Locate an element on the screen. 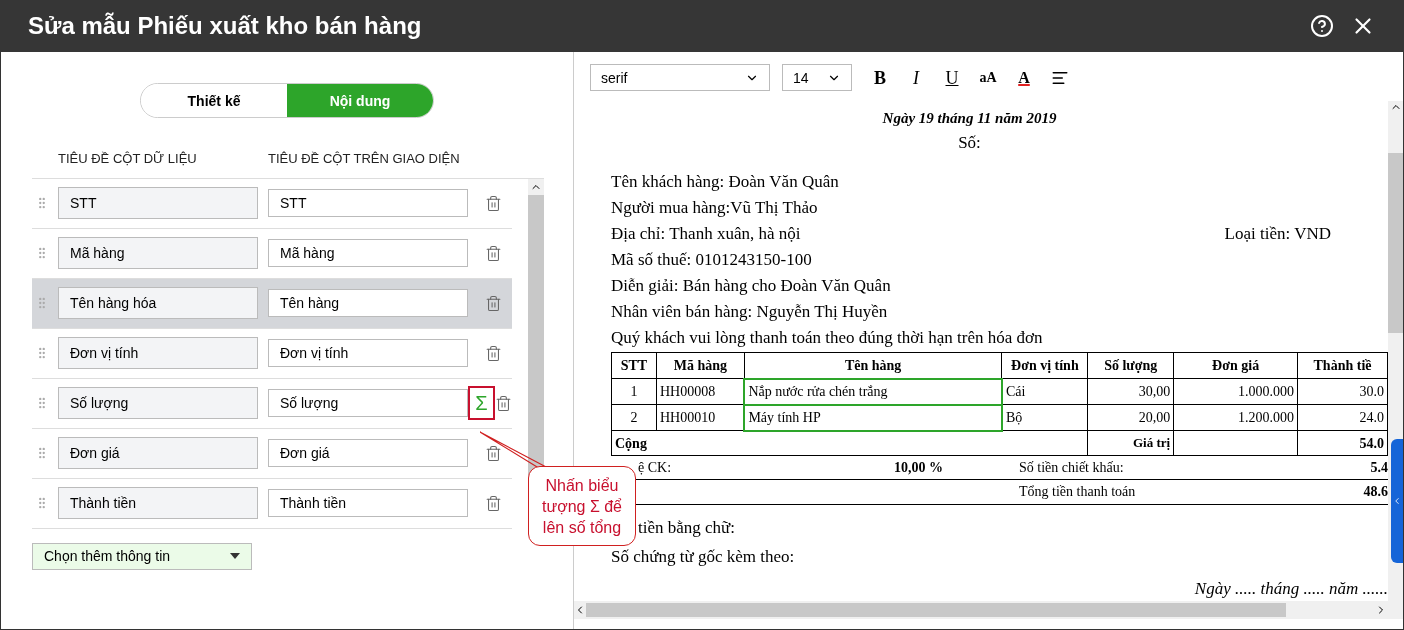 The height and width of the screenshot is (630, 1404). font-case-button: aA is located at coordinates (988, 77).